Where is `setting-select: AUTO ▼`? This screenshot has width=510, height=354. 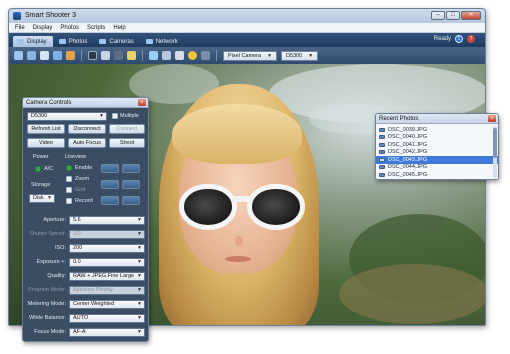
setting-select: AUTO ▼ is located at coordinates (107, 318).